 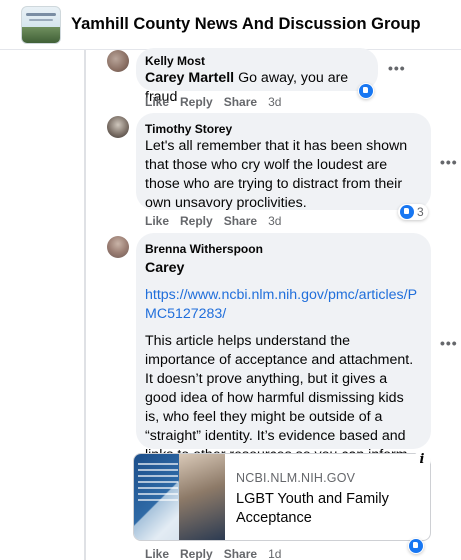 What do you see at coordinates (274, 553) in the screenshot?
I see `timestamp: 1d` at bounding box center [274, 553].